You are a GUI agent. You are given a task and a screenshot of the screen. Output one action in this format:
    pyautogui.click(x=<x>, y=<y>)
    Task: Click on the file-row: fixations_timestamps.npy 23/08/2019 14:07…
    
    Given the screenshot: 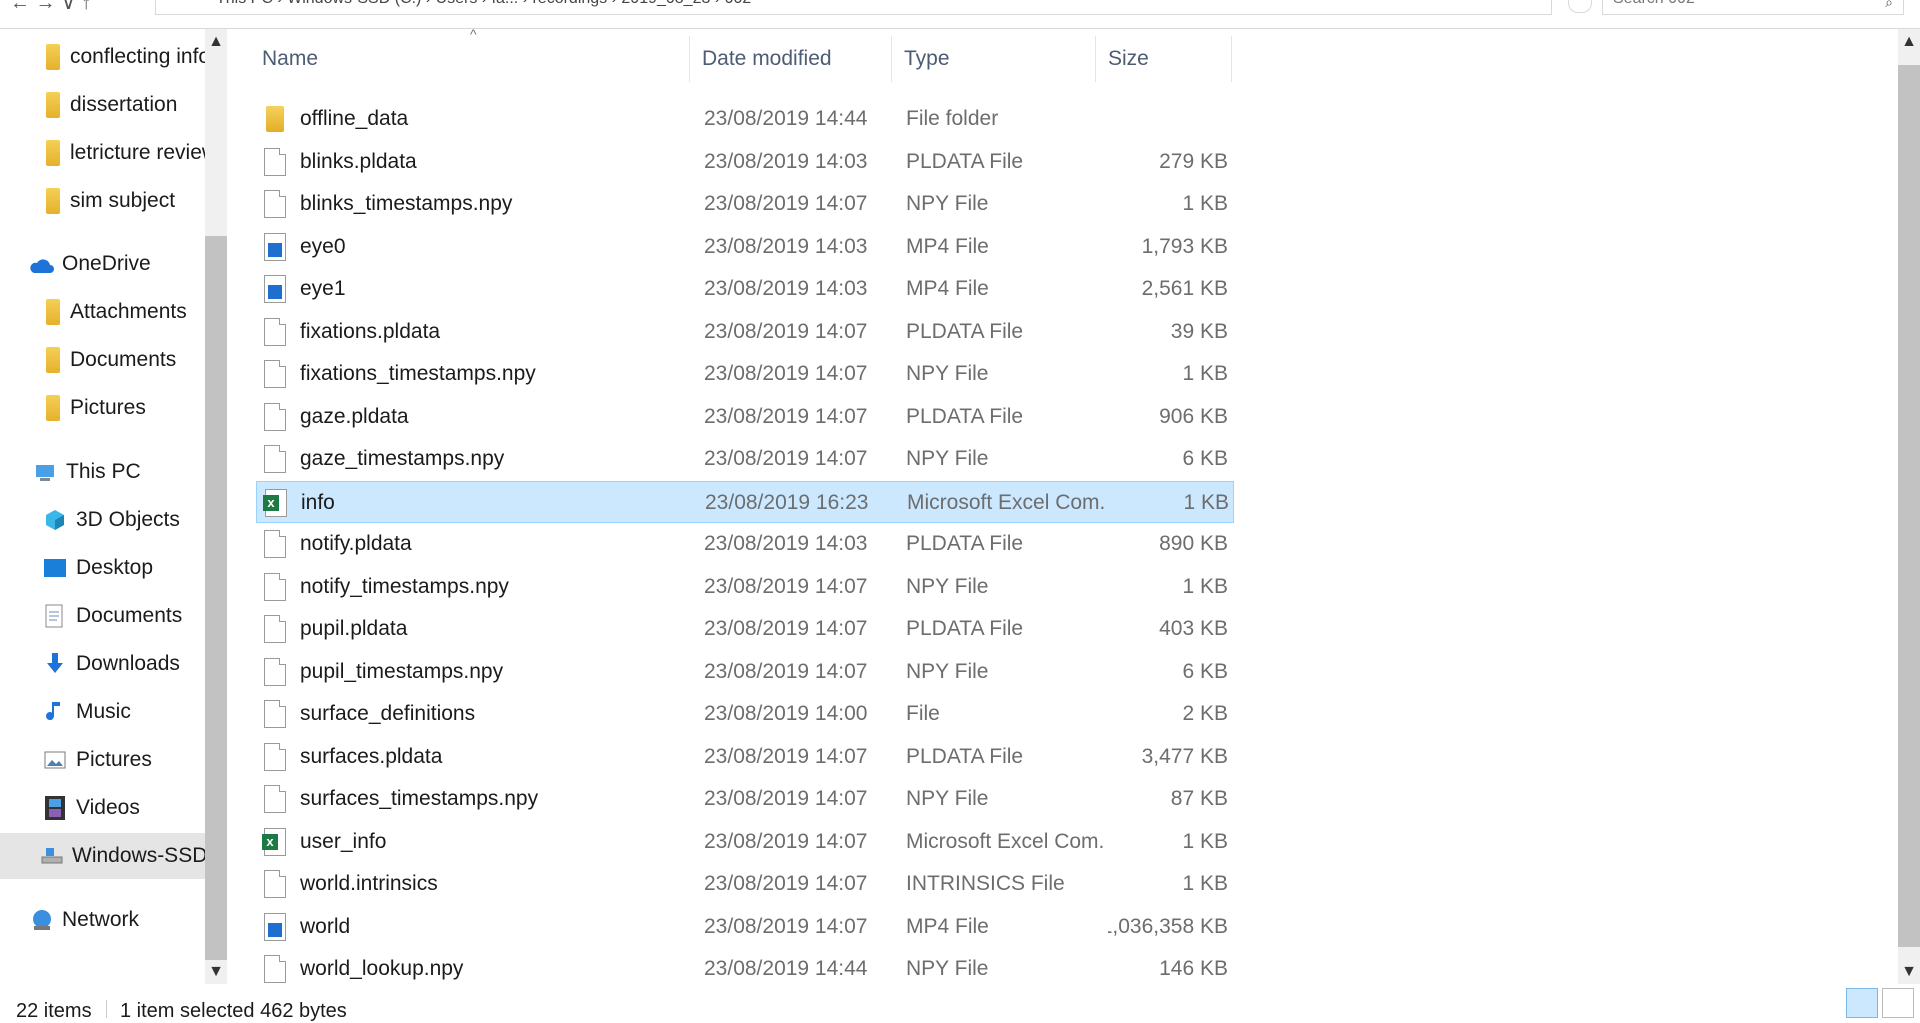 What is the action you would take?
    pyautogui.click(x=745, y=374)
    